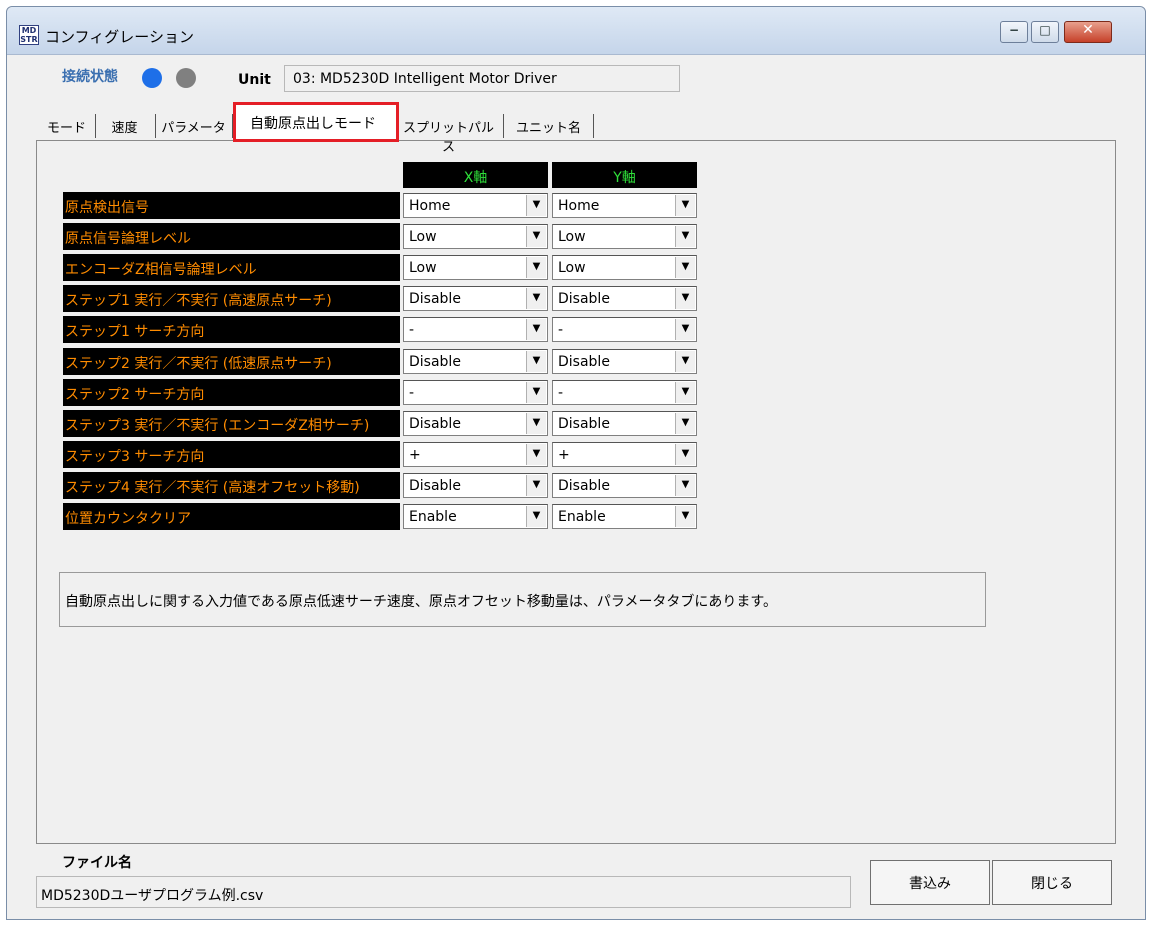 This screenshot has height=925, width=1152. What do you see at coordinates (1052, 882) in the screenshot?
I see `close-button: 閉じる` at bounding box center [1052, 882].